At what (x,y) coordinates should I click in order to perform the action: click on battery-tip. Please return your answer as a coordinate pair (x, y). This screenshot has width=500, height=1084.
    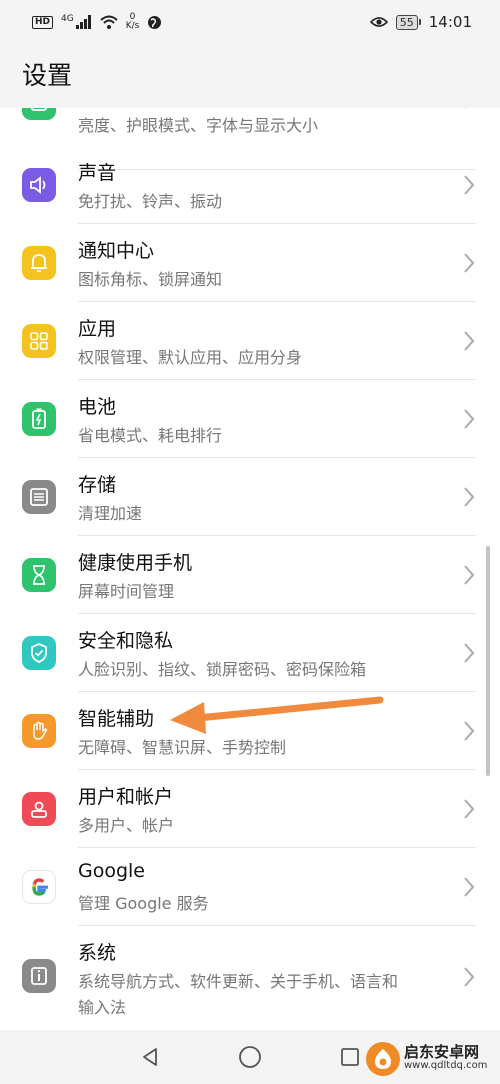
    Looking at the image, I should click on (419, 22).